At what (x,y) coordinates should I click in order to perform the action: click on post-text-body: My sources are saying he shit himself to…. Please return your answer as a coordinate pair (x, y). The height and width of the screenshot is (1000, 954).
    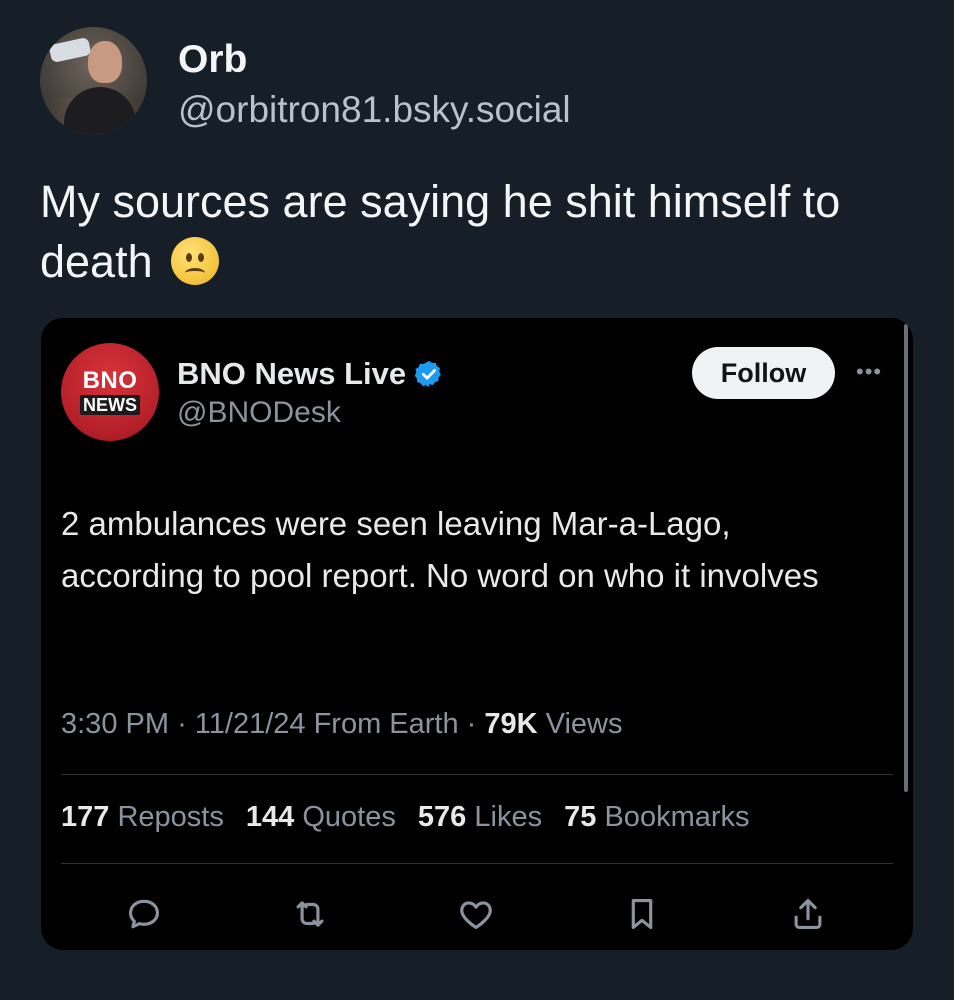
    Looking at the image, I should click on (440, 231).